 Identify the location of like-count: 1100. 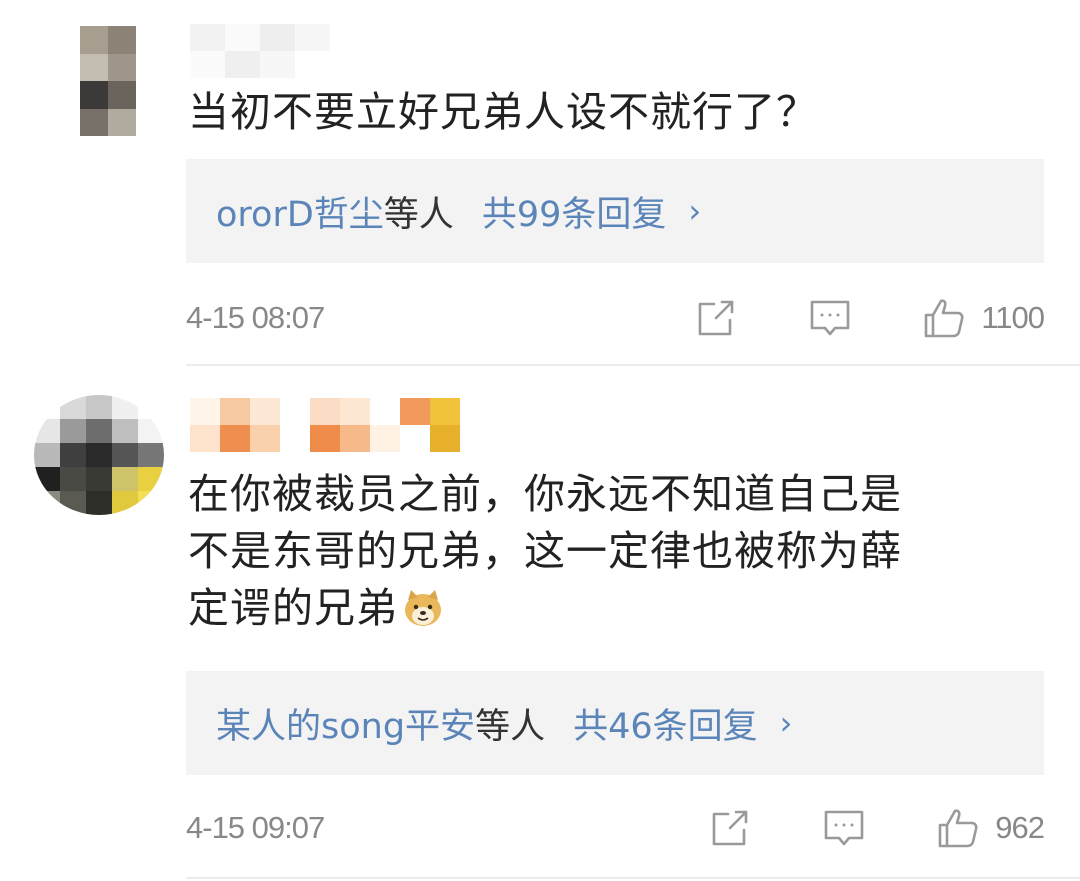
(1013, 317).